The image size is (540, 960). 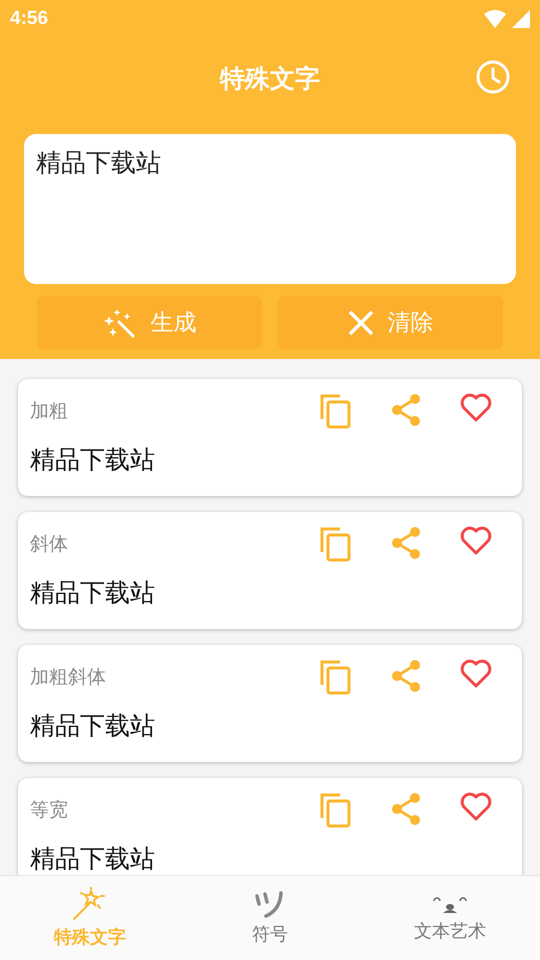 What do you see at coordinates (450, 918) in the screenshot?
I see `nav-tab: 文本艺术` at bounding box center [450, 918].